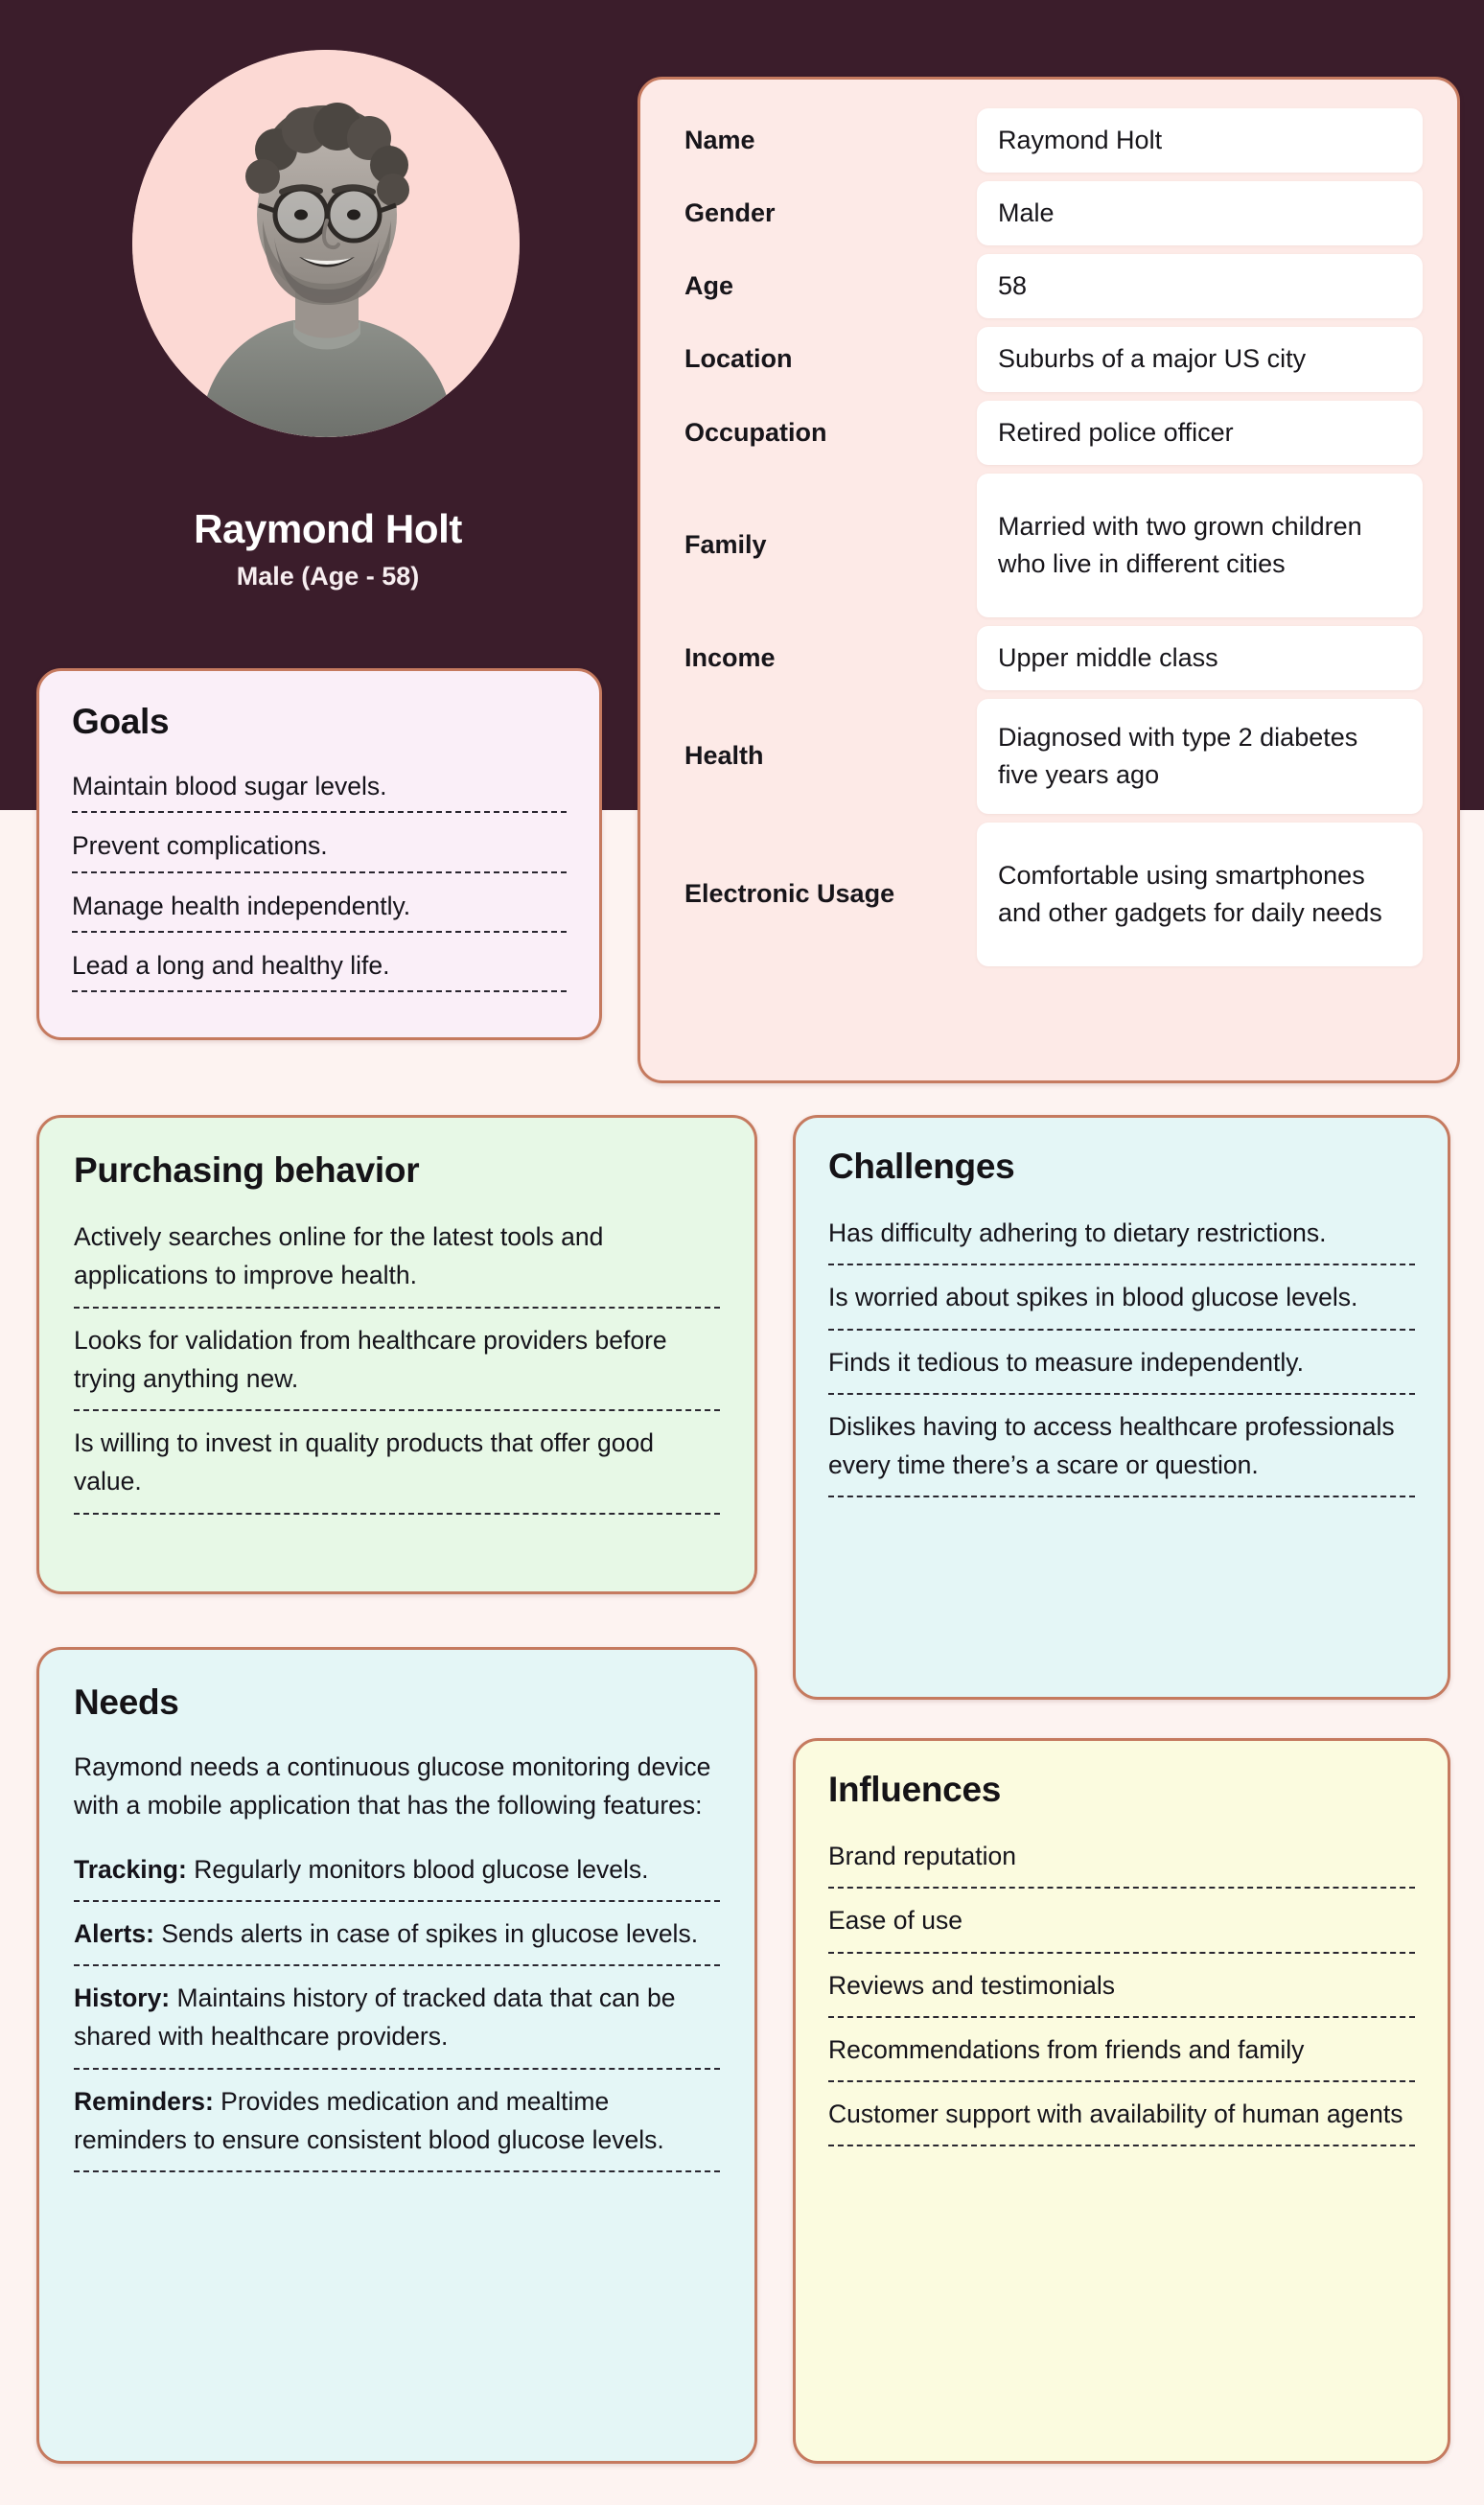 This screenshot has width=1484, height=2505. I want to click on avatar, so click(326, 243).